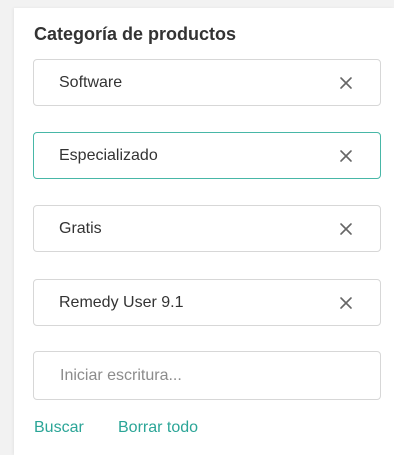 The width and height of the screenshot is (394, 455). I want to click on category-search-input, so click(207, 375).